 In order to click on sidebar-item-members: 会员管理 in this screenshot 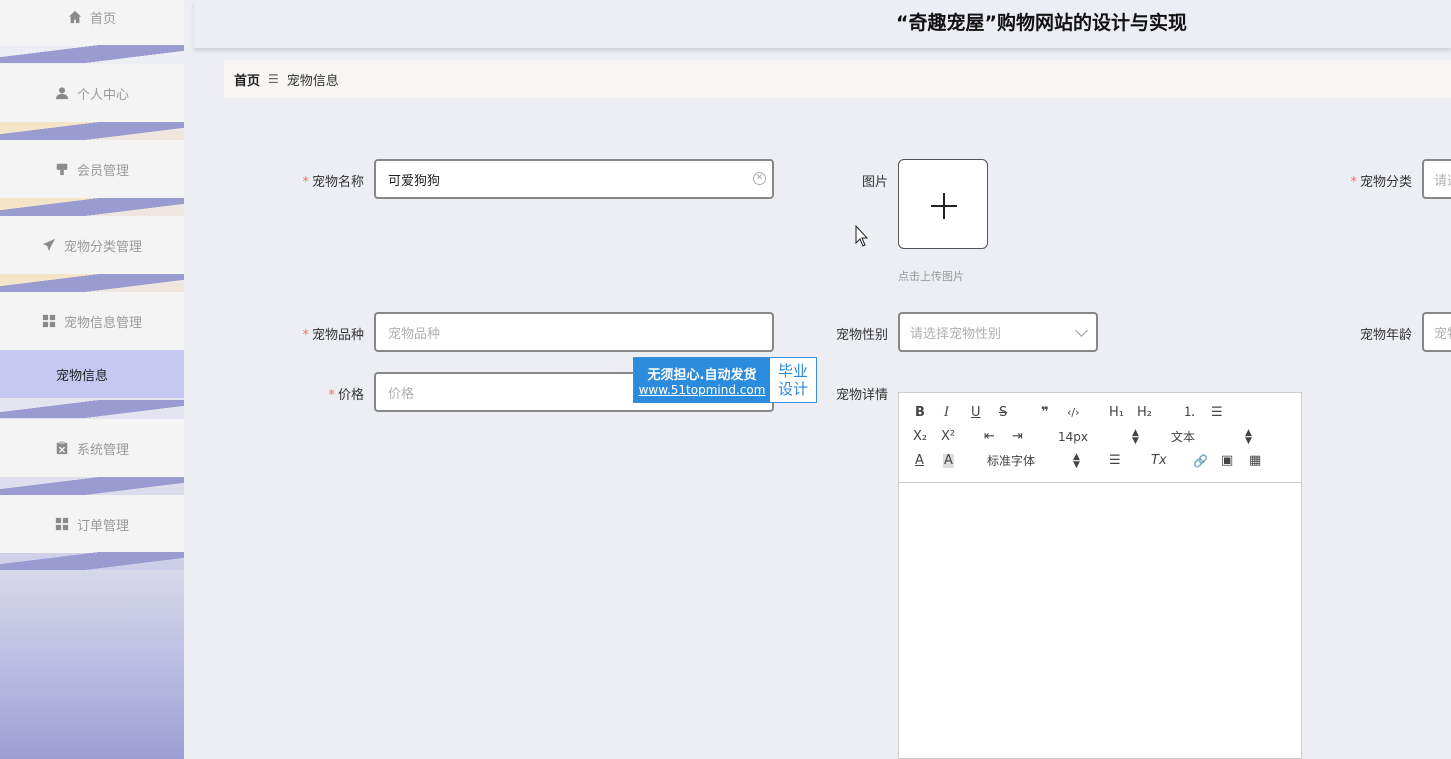, I will do `click(92, 169)`.